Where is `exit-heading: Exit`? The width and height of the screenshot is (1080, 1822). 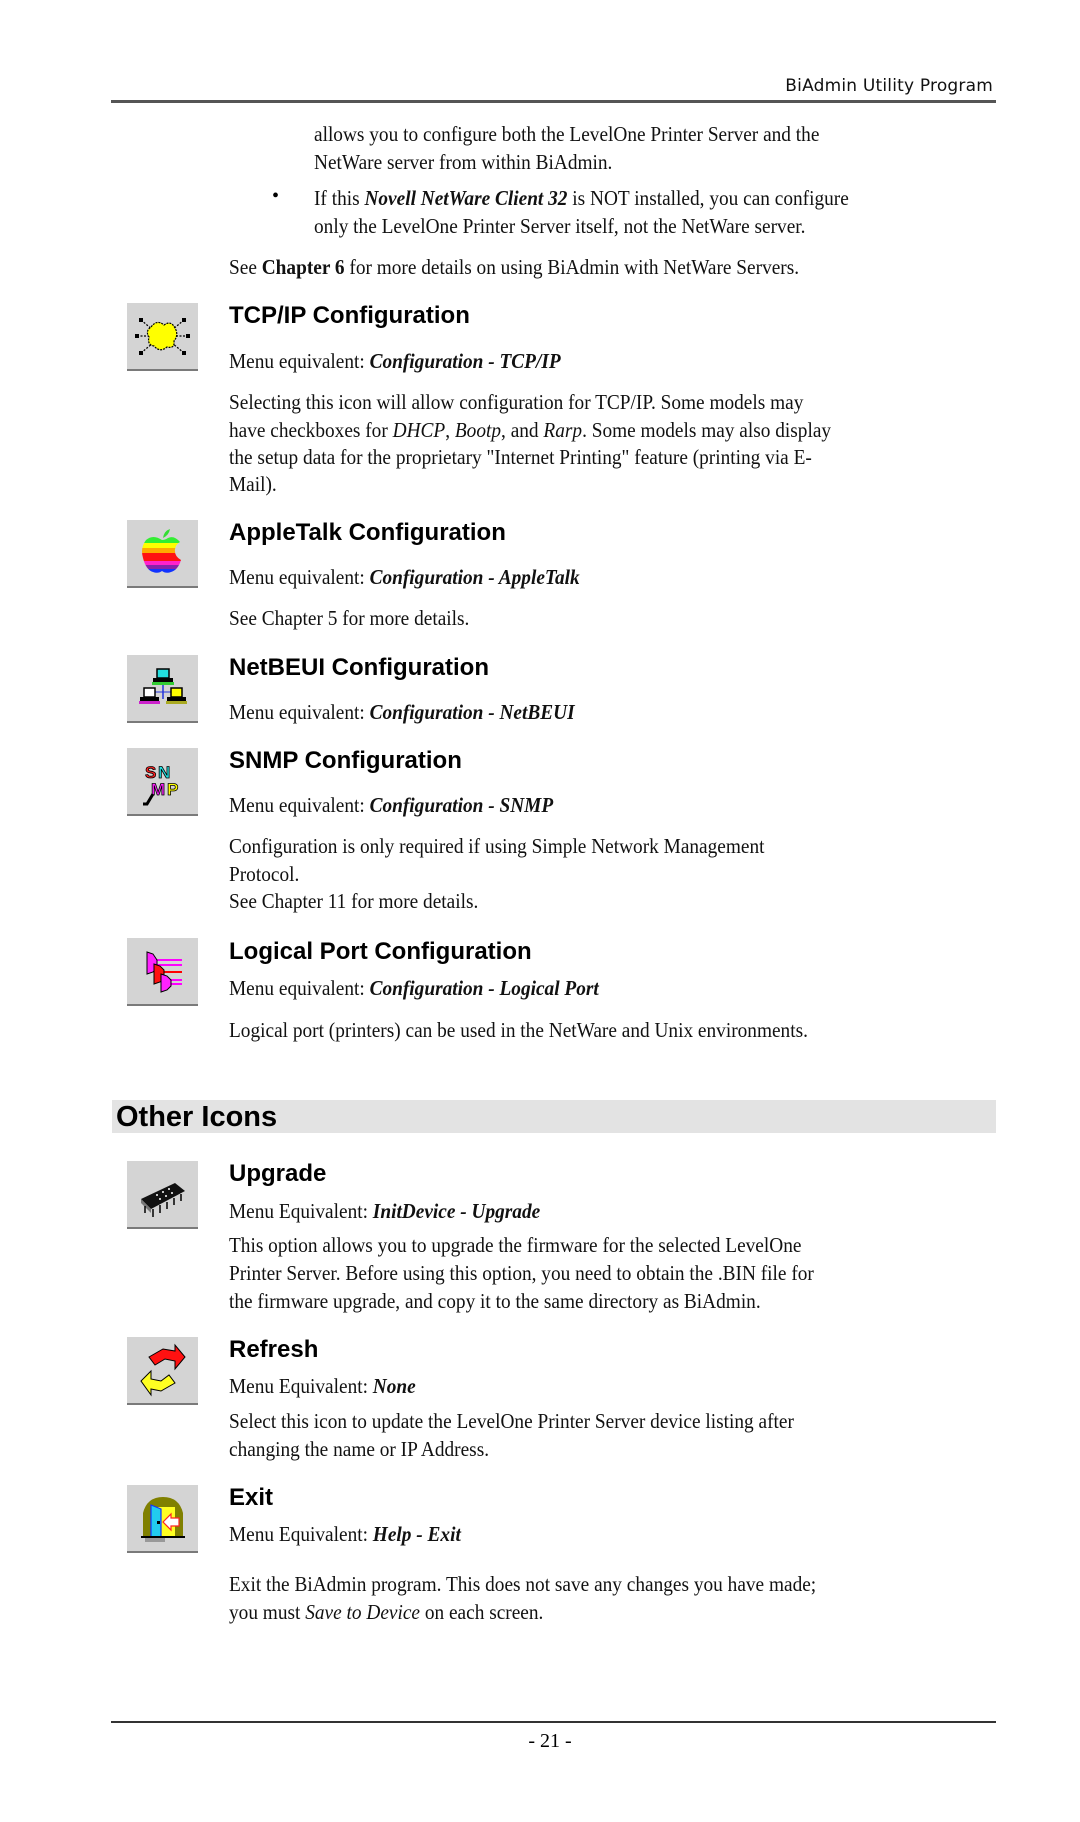 exit-heading: Exit is located at coordinates (251, 1497).